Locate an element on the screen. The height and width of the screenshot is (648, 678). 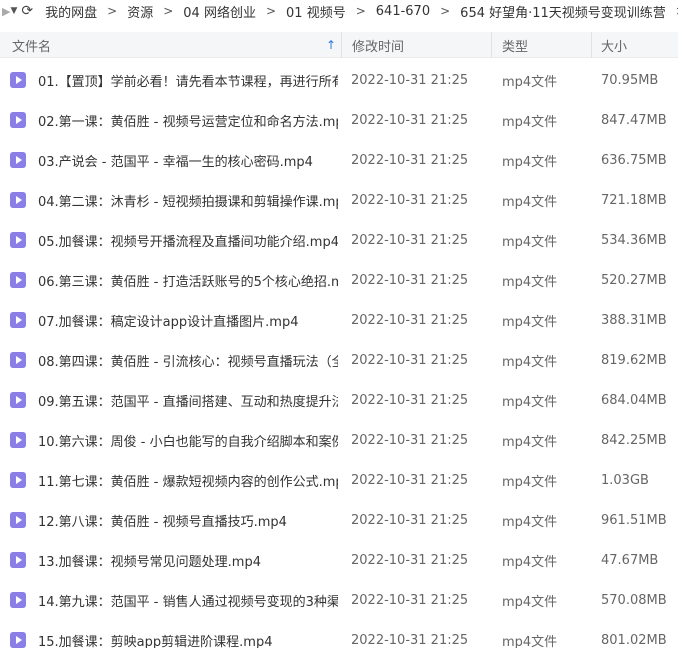
refresh-icon: ⟳ is located at coordinates (27, 11).